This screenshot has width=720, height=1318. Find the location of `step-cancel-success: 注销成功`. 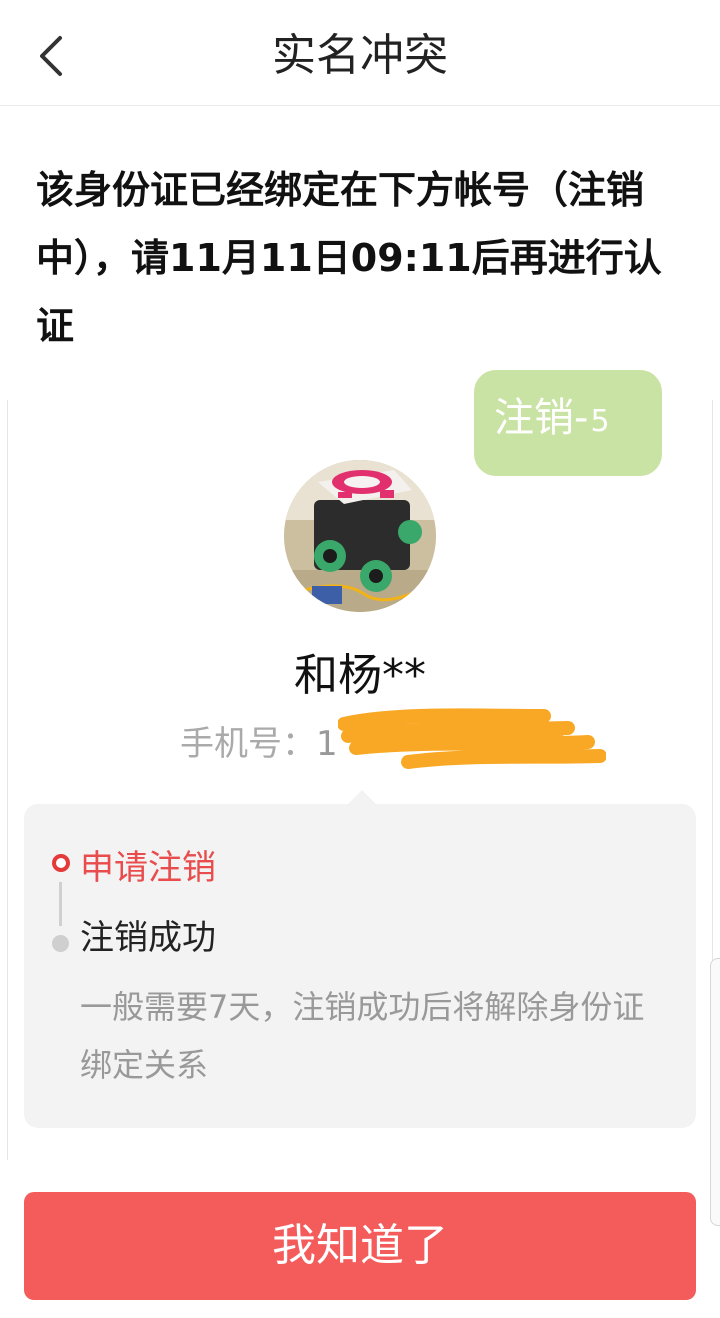

step-cancel-success: 注销成功 is located at coordinates (148, 938).